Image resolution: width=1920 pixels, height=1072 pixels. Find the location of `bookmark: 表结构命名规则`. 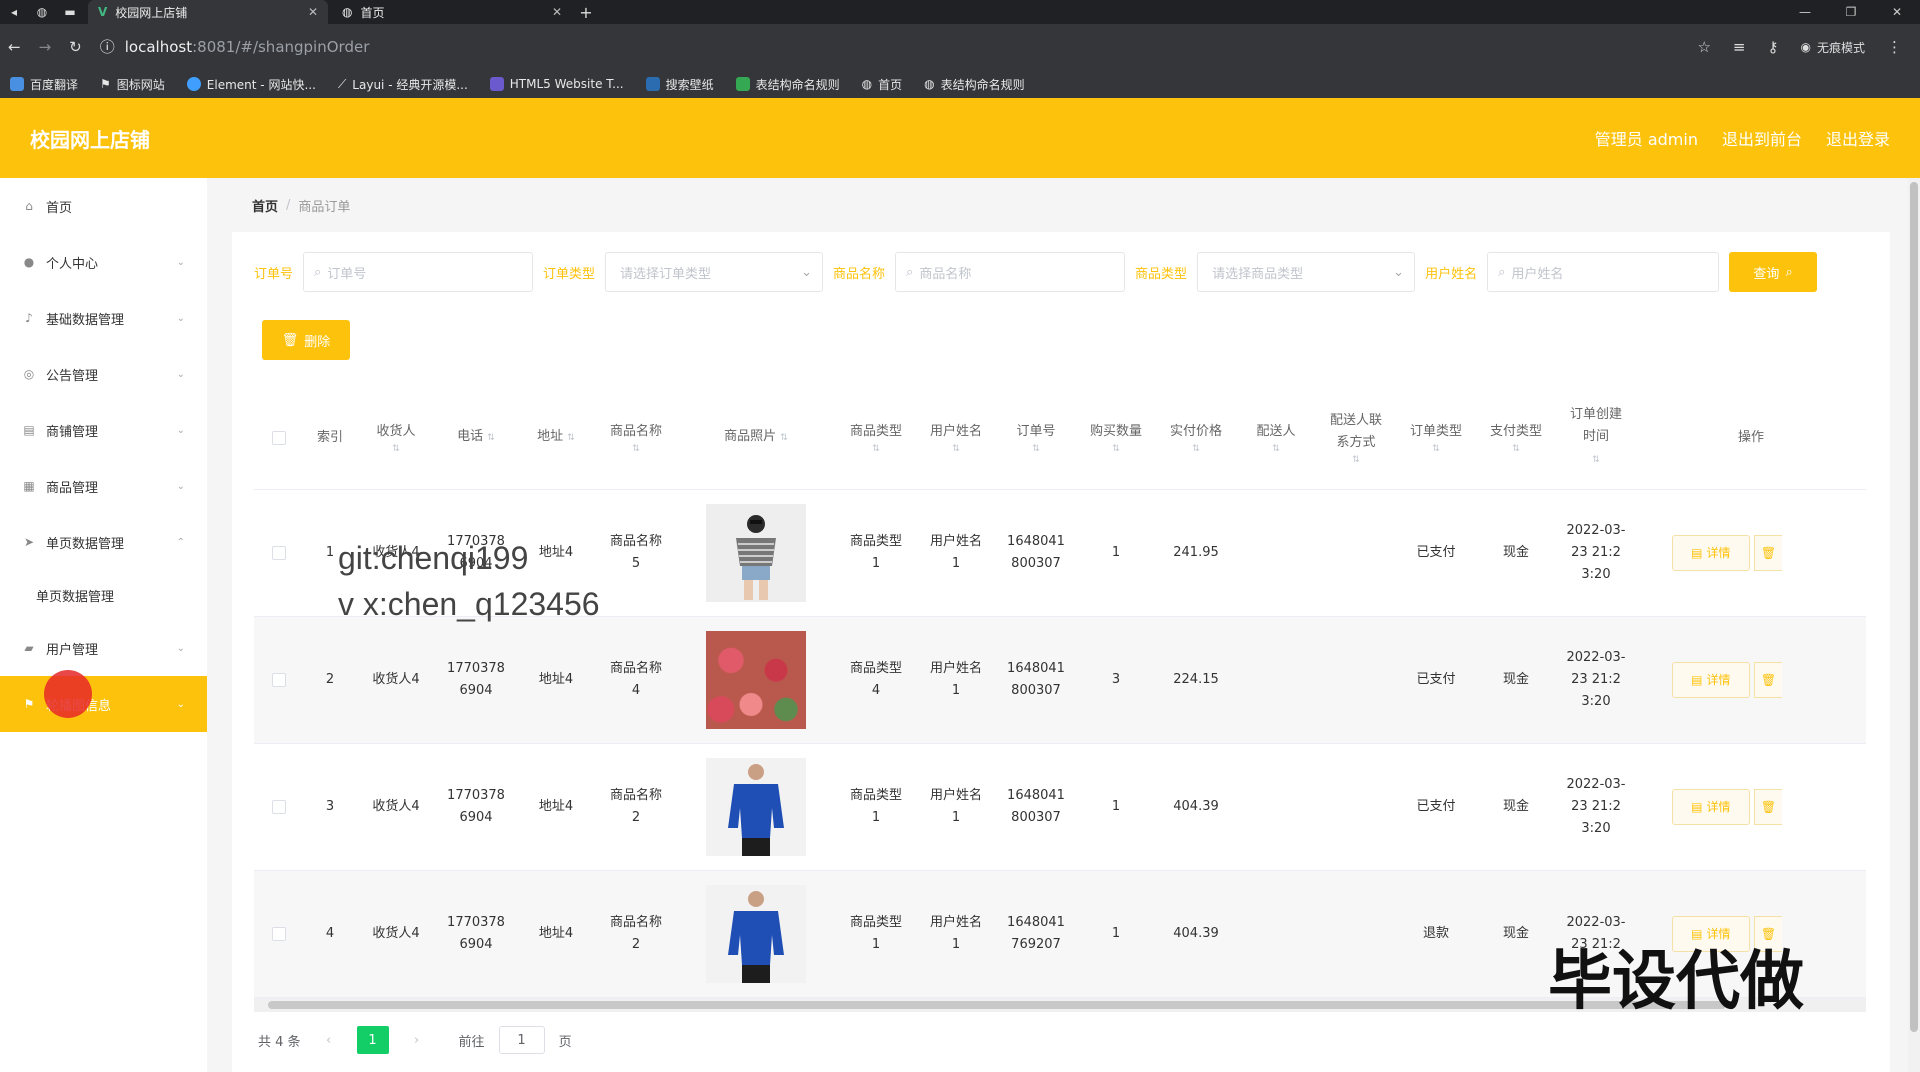

bookmark: 表结构命名规则 is located at coordinates (787, 84).